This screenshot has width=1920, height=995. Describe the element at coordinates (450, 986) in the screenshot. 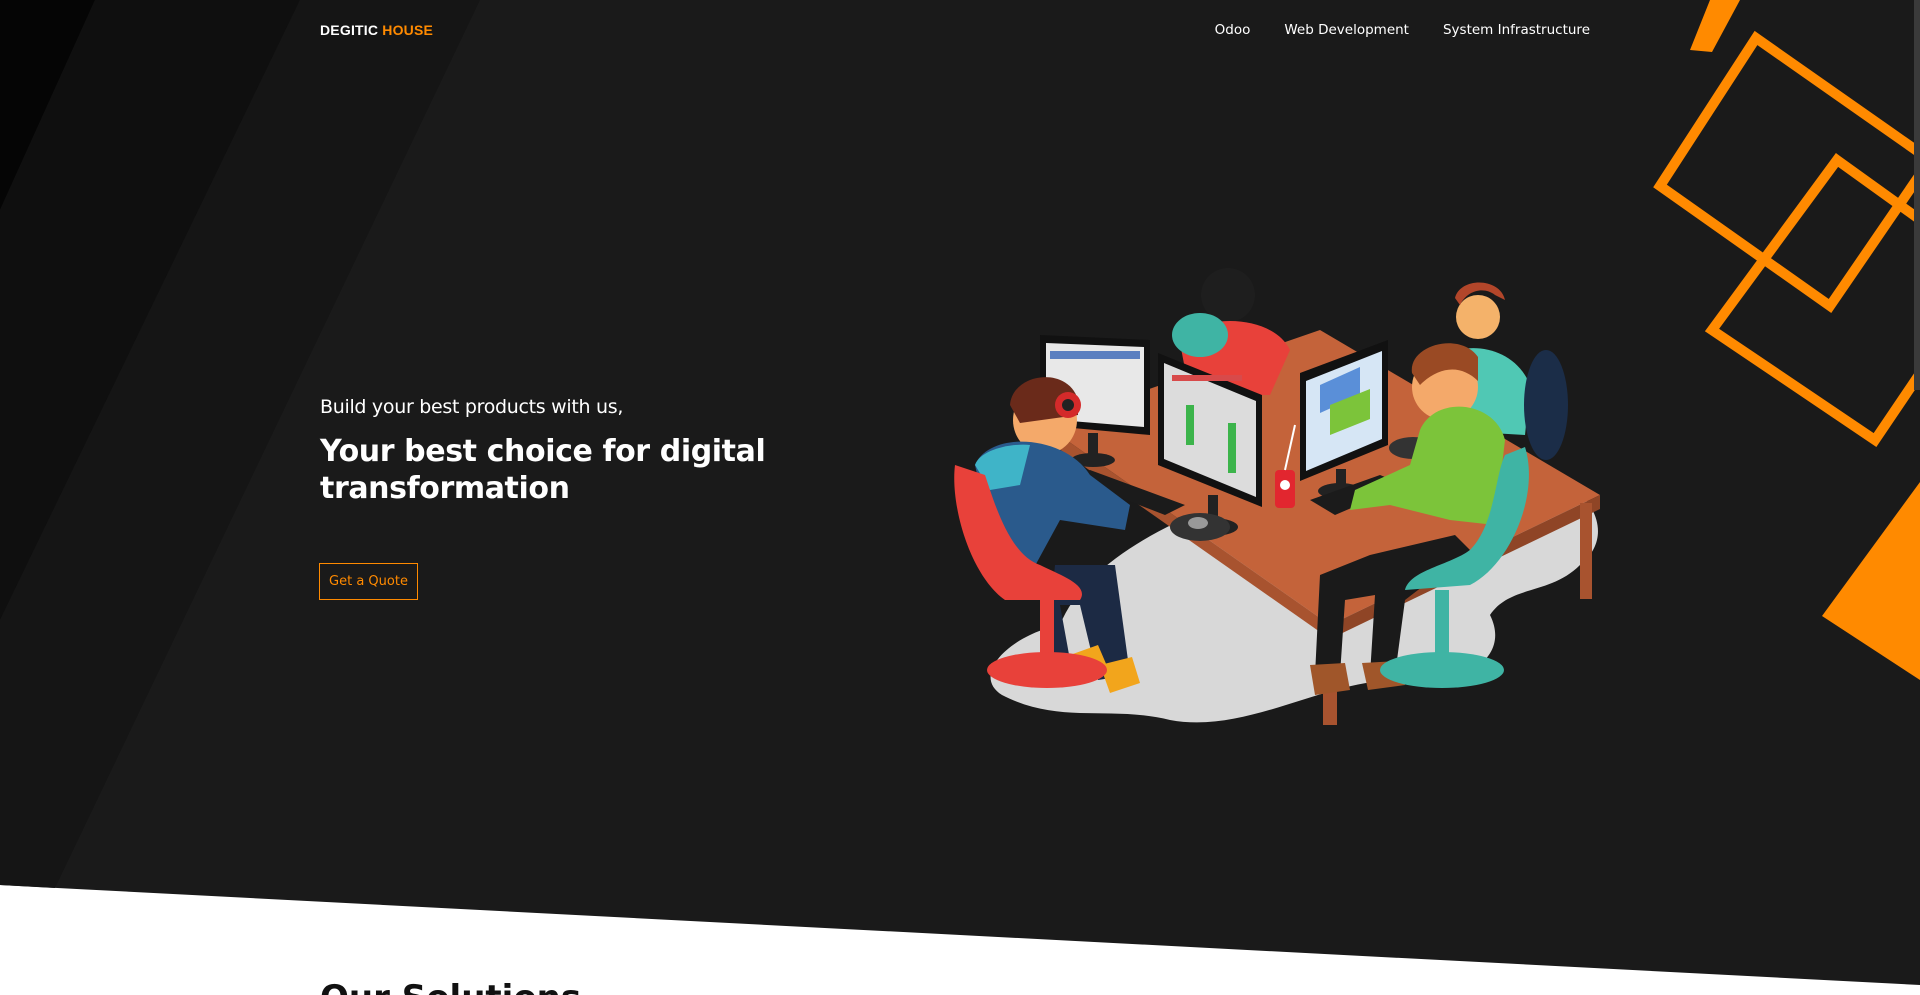

I see `solutions-section-title: Our Solutions` at that location.